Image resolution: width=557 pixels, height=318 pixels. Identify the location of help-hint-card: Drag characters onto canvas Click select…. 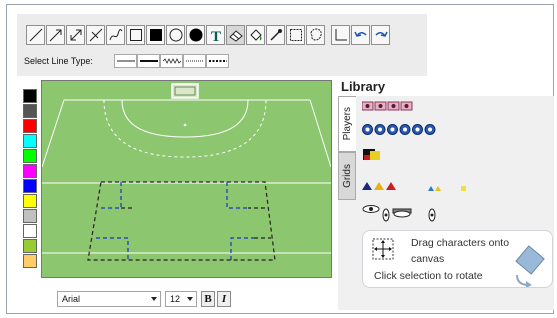
(457, 259).